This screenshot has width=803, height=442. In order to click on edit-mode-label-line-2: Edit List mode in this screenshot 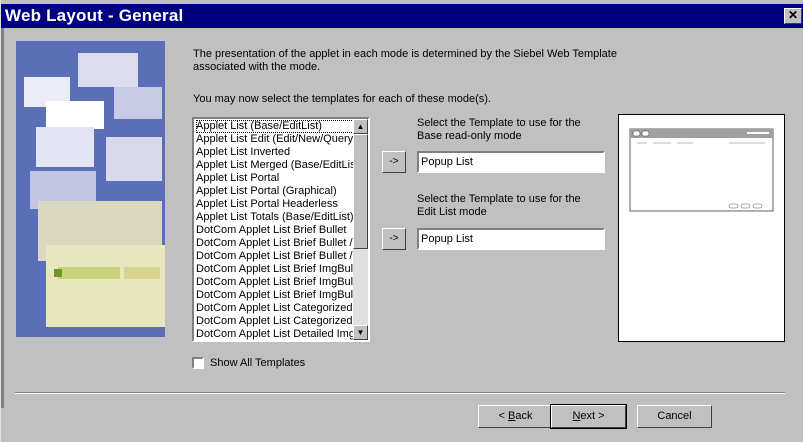, I will do `click(452, 212)`.